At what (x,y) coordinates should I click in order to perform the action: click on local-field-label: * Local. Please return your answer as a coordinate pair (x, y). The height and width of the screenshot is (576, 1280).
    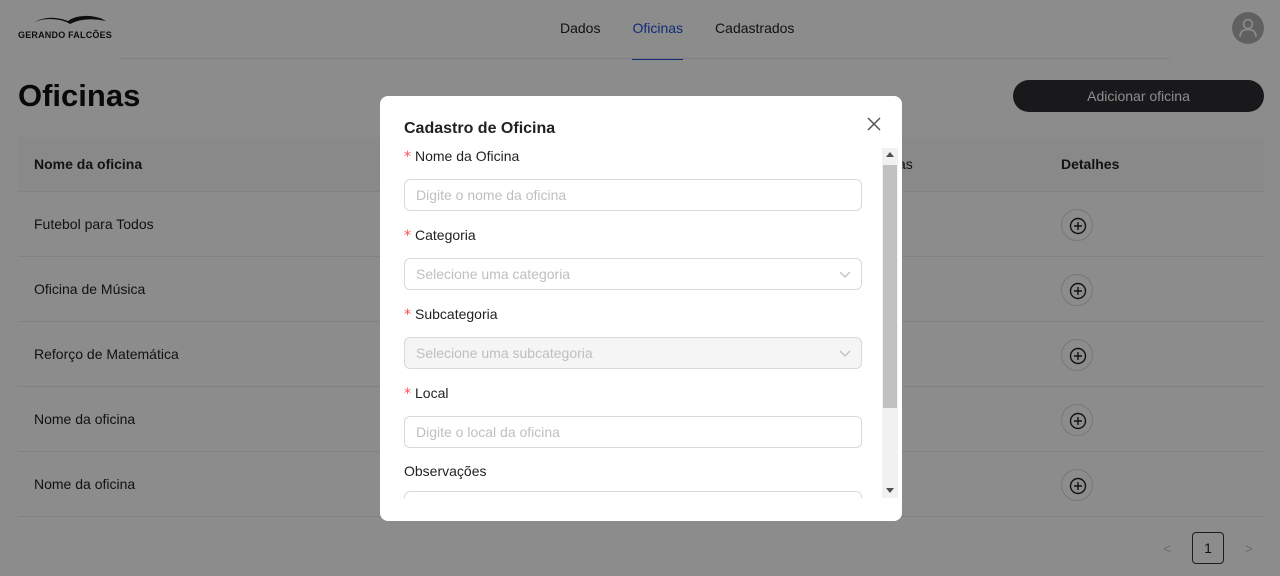
    Looking at the image, I should click on (426, 393).